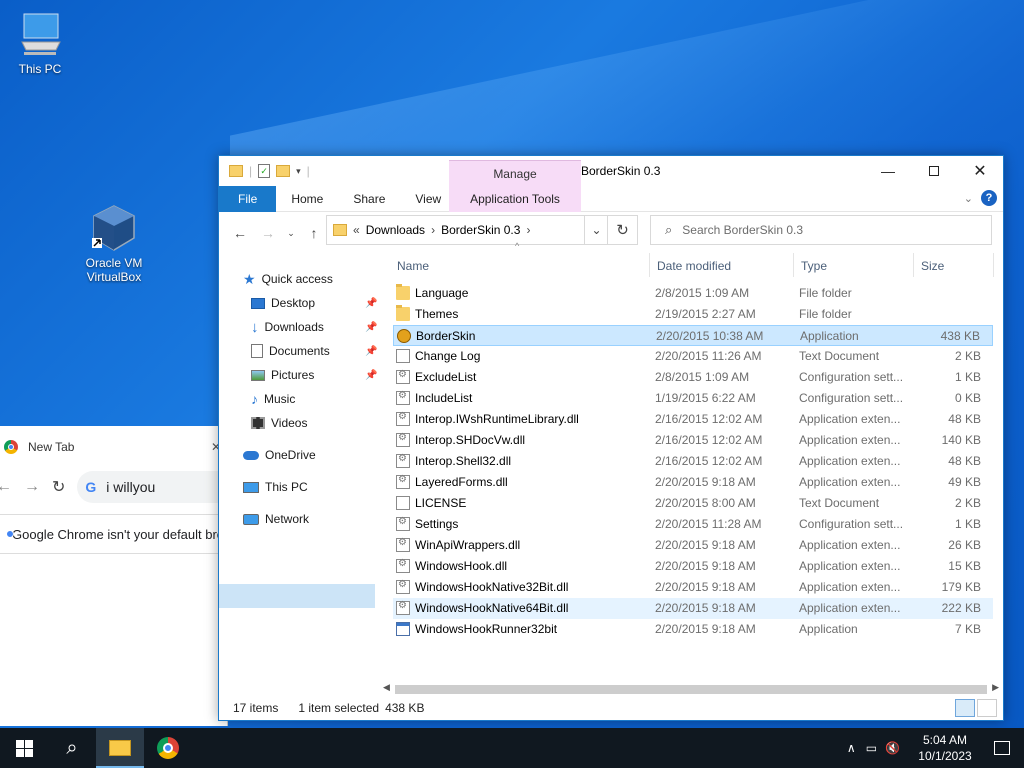 The width and height of the screenshot is (1024, 768). Describe the element at coordinates (1002, 748) in the screenshot. I see `notification-icon` at that location.